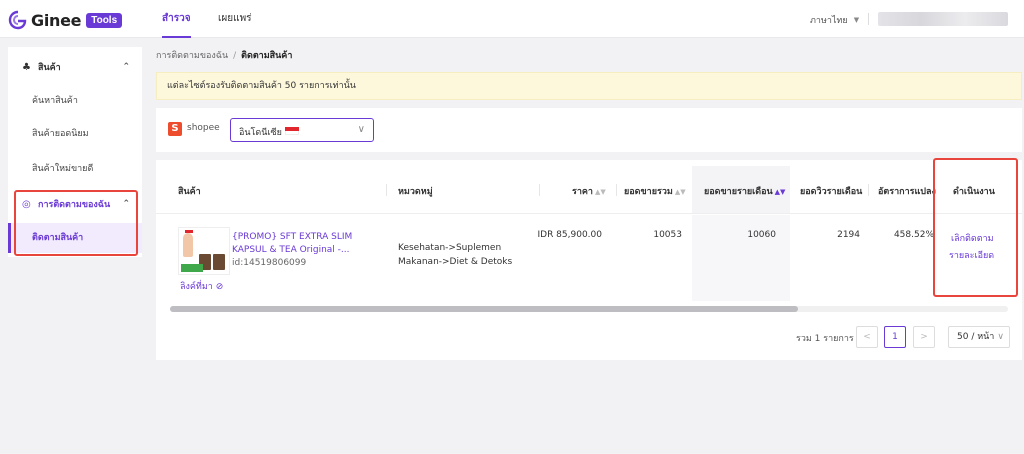 This screenshot has width=1024, height=454. I want to click on sidebar-item-new-bestsellers: สินค้าใหม่ขายดี, so click(75, 169).